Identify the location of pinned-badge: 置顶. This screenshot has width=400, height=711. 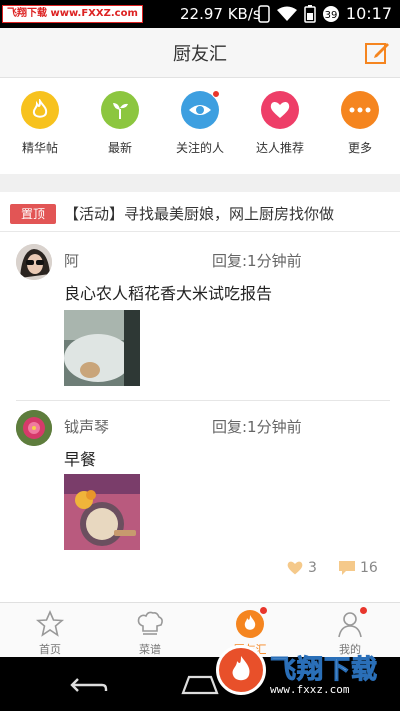
(33, 214).